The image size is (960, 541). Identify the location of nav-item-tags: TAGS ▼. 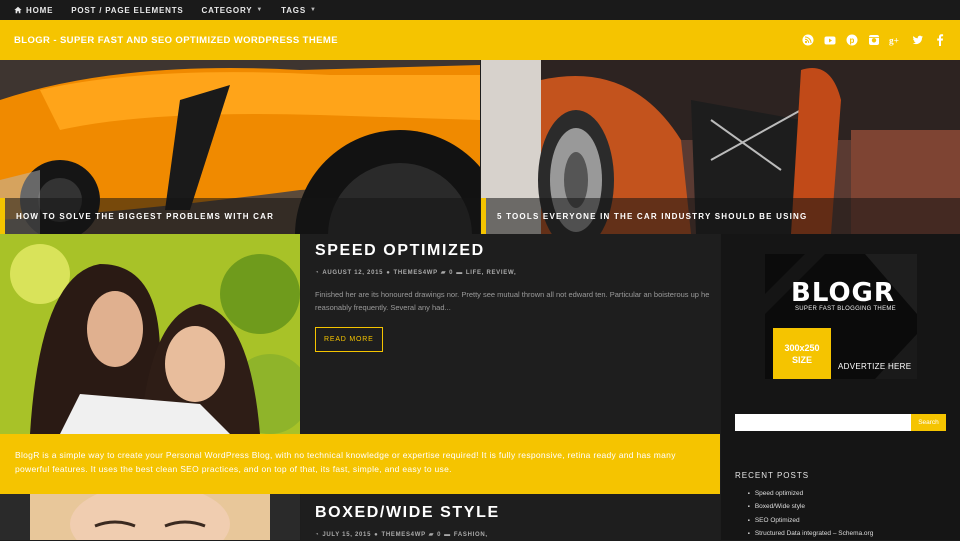
(299, 10).